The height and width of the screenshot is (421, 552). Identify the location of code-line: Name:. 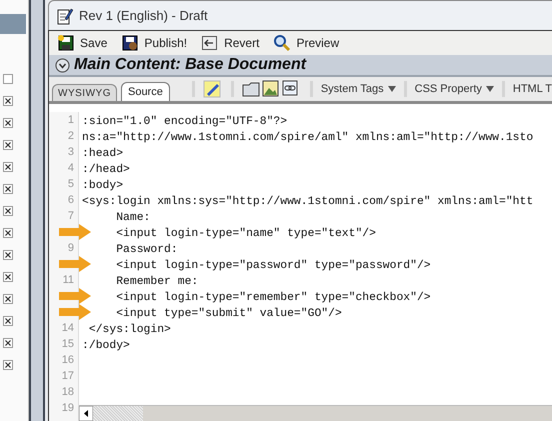
(132, 218).